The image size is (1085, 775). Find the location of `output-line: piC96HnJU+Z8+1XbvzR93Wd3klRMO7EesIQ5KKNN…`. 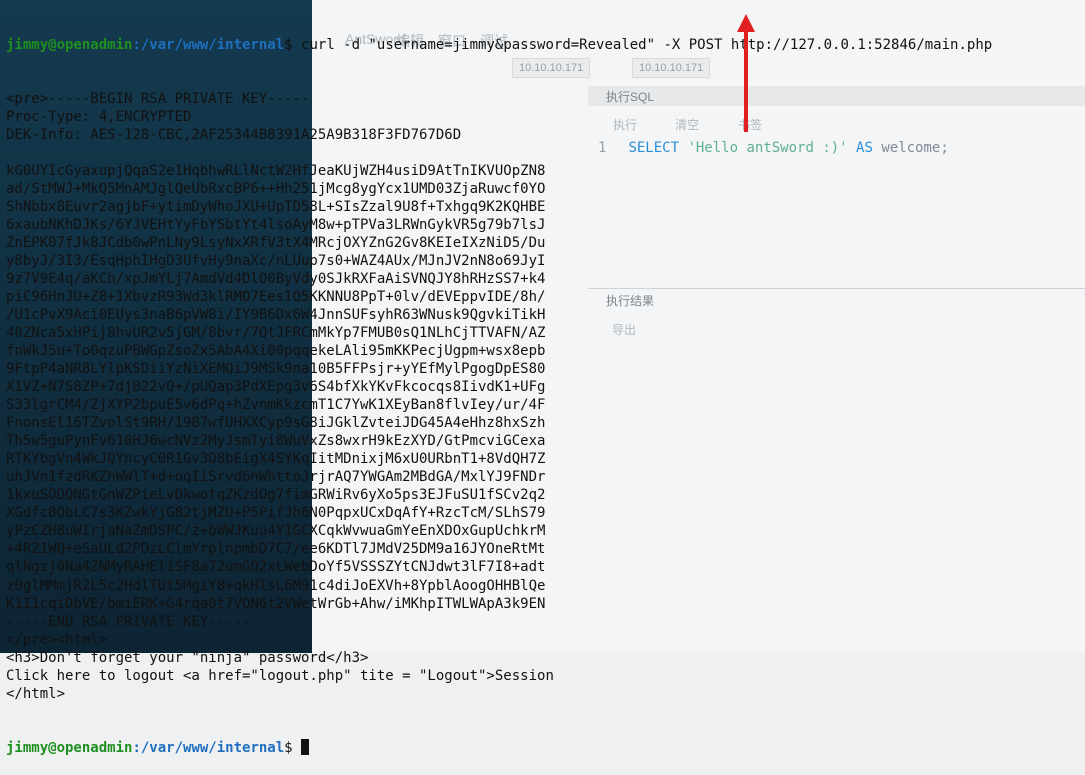

output-line: piC96HnJU+Z8+1XbvzR93Wd3klRMO7EesIQ5KKNN… is located at coordinates (276, 297).